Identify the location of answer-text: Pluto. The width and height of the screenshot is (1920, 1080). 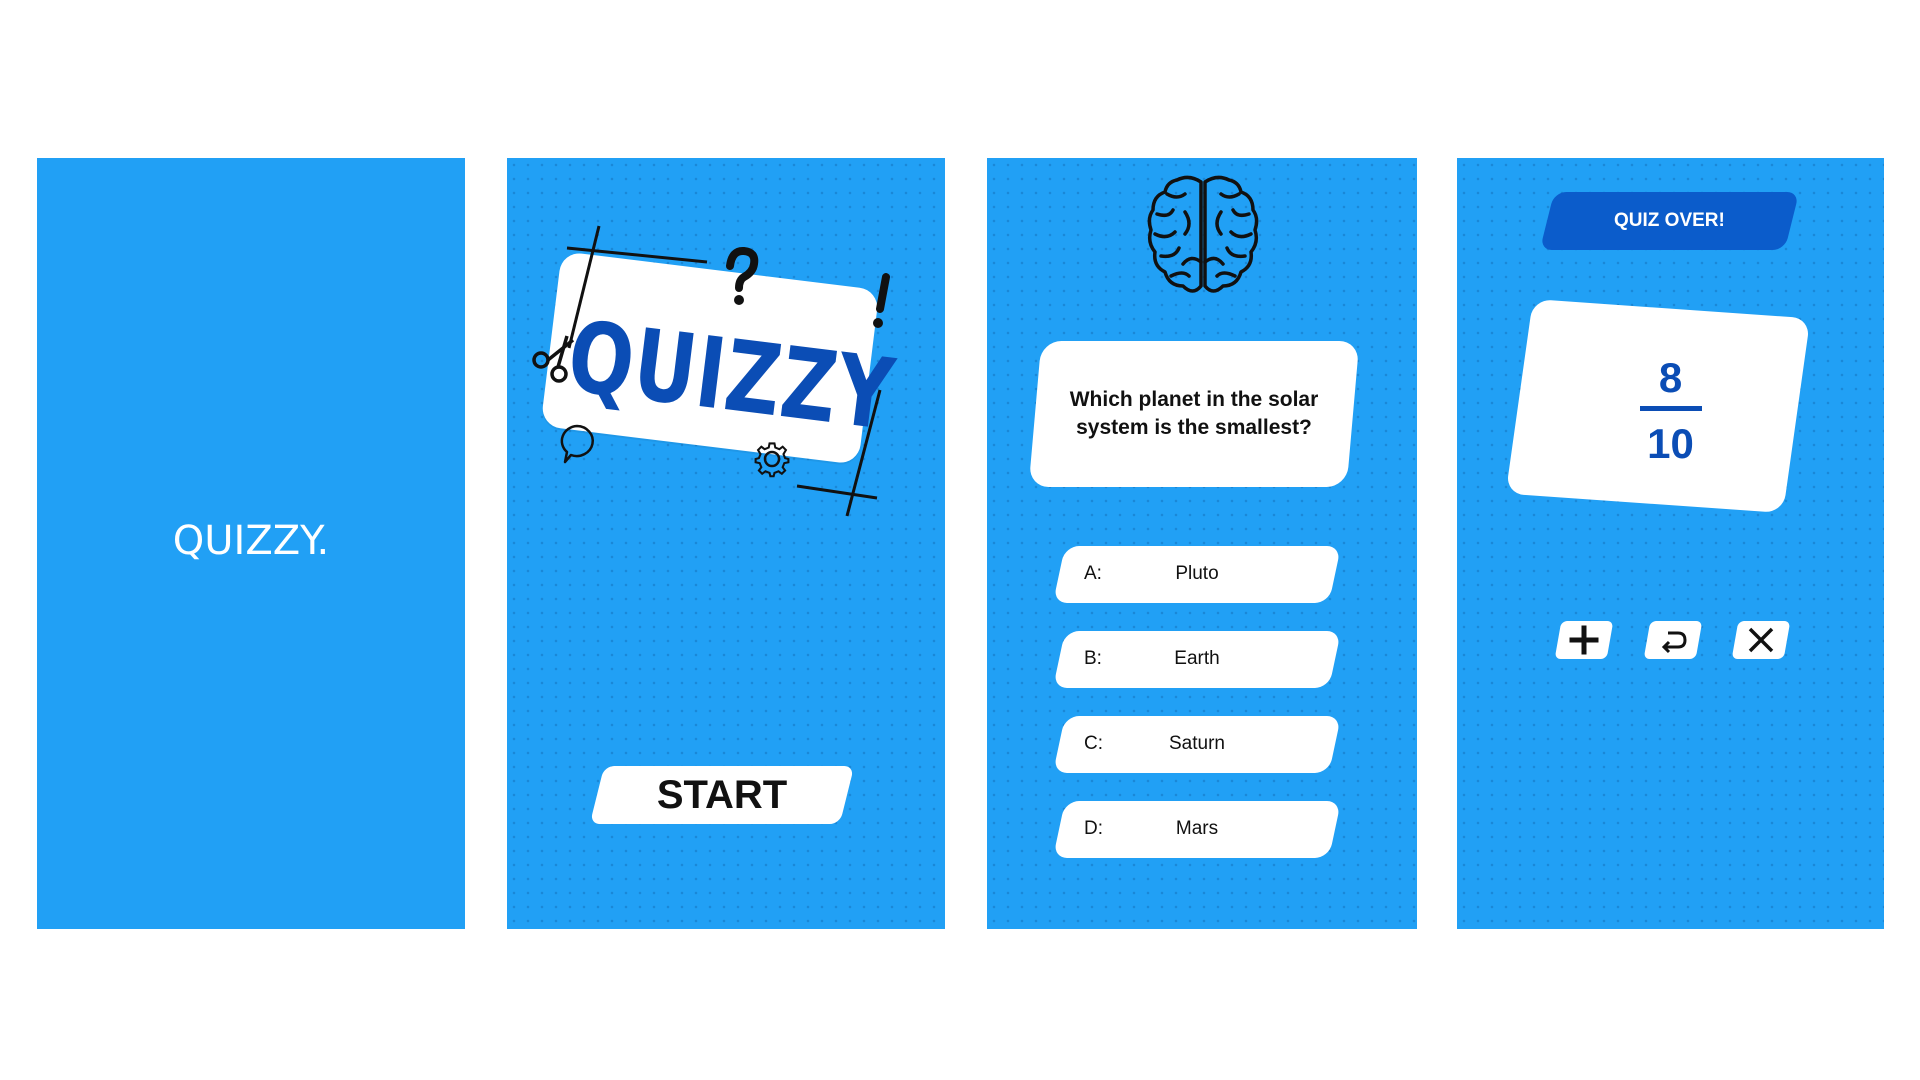
(1197, 573).